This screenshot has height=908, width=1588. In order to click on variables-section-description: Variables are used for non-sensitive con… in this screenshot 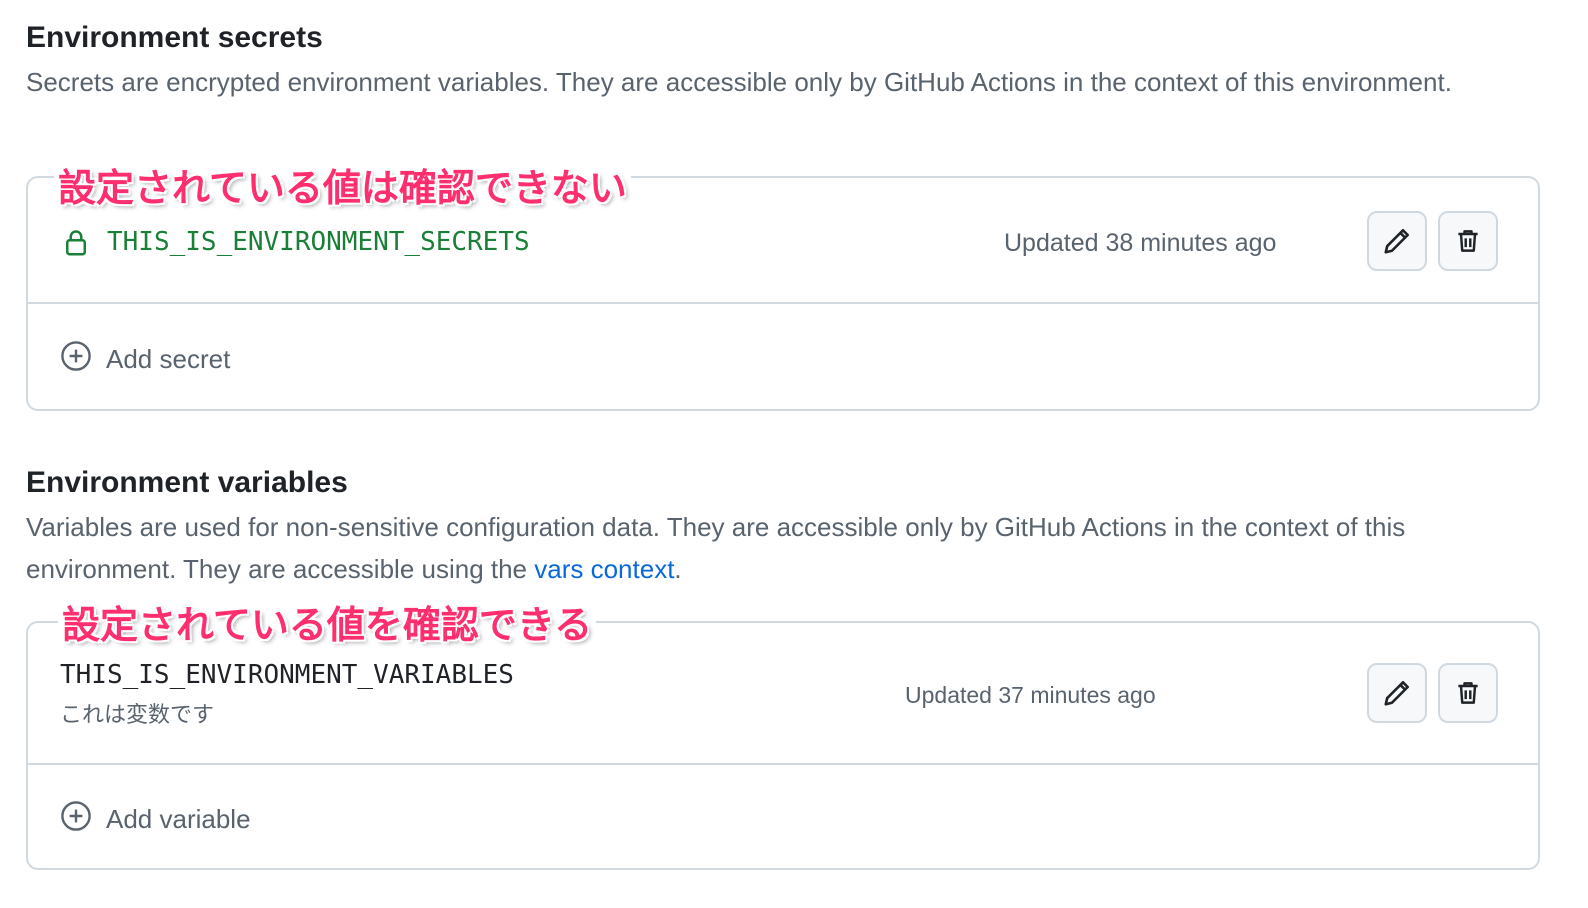, I will do `click(776, 548)`.